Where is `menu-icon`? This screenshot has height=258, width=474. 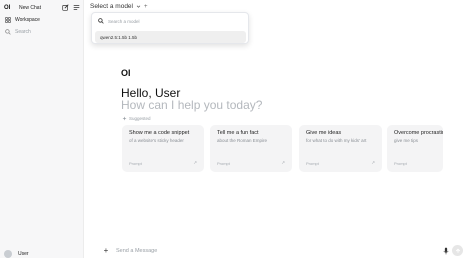
menu-icon is located at coordinates (76, 8).